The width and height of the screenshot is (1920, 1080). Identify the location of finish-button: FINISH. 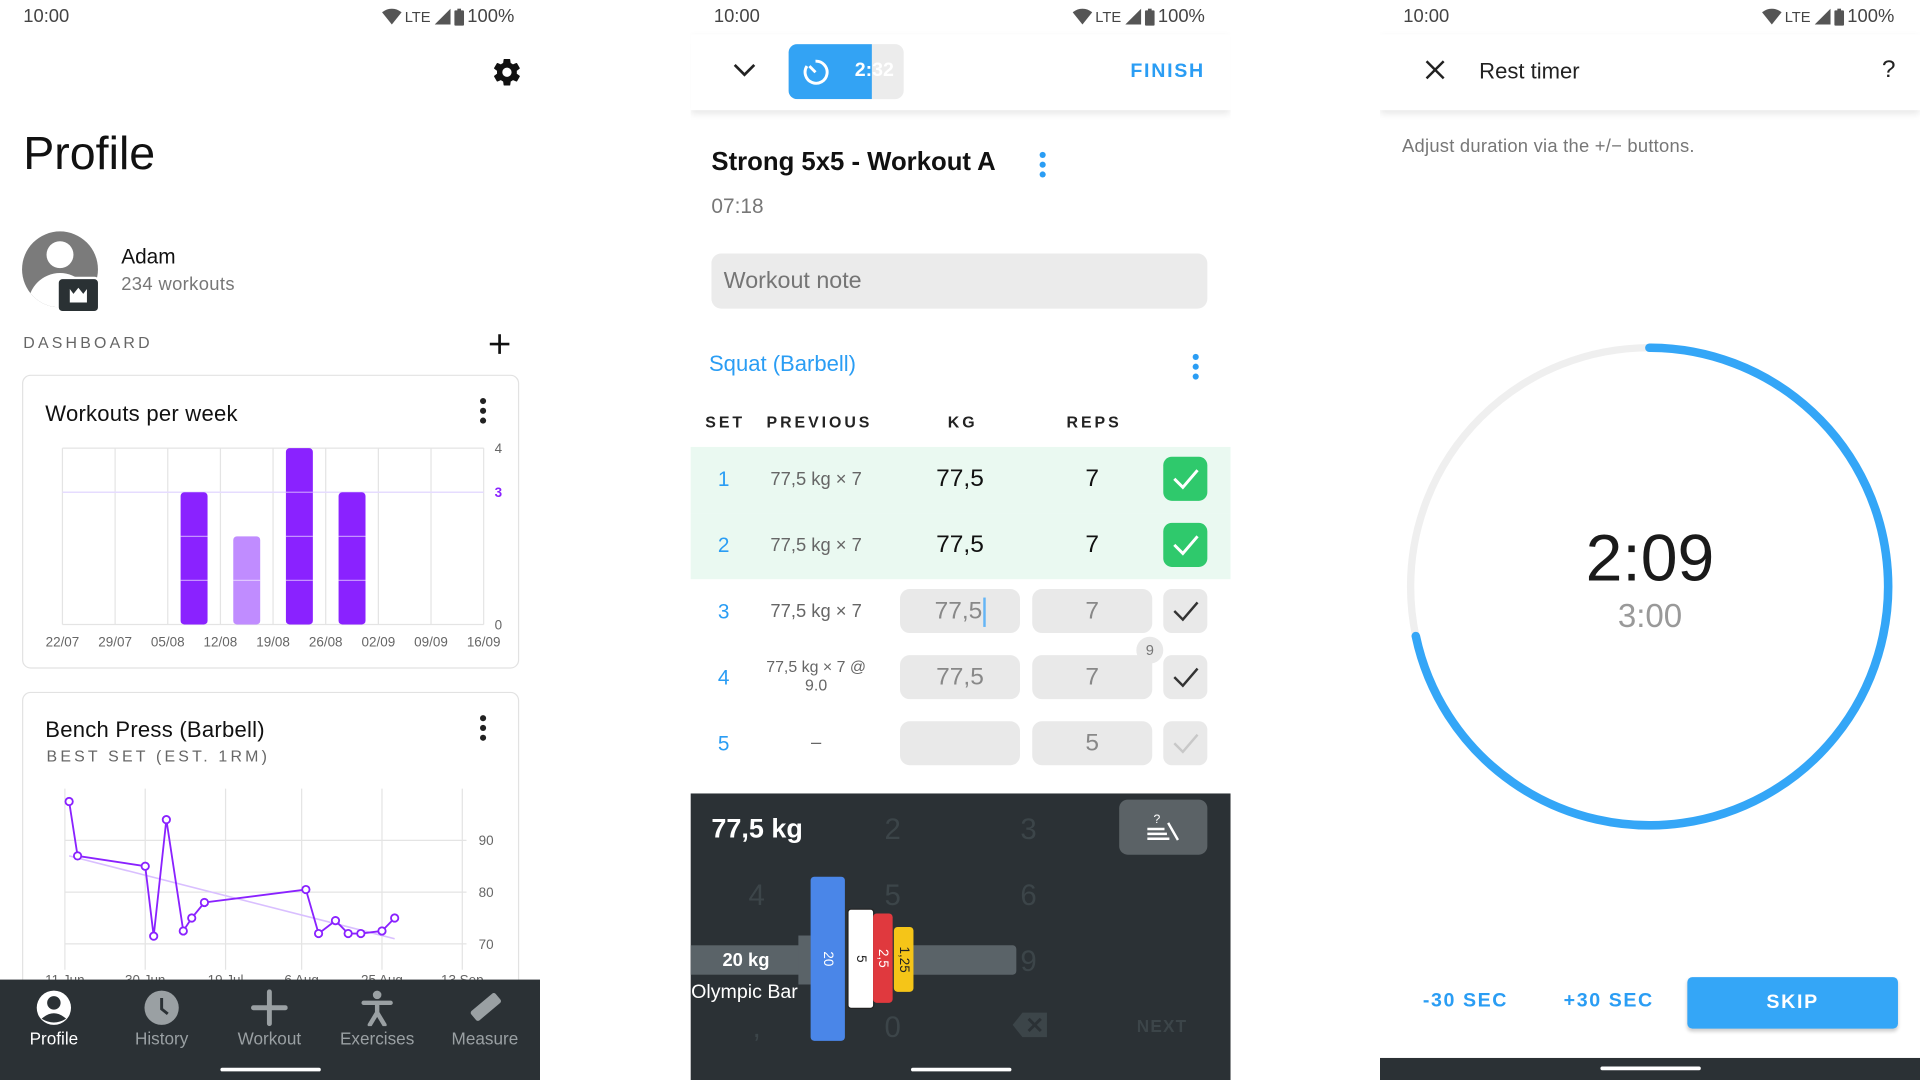
(1167, 72).